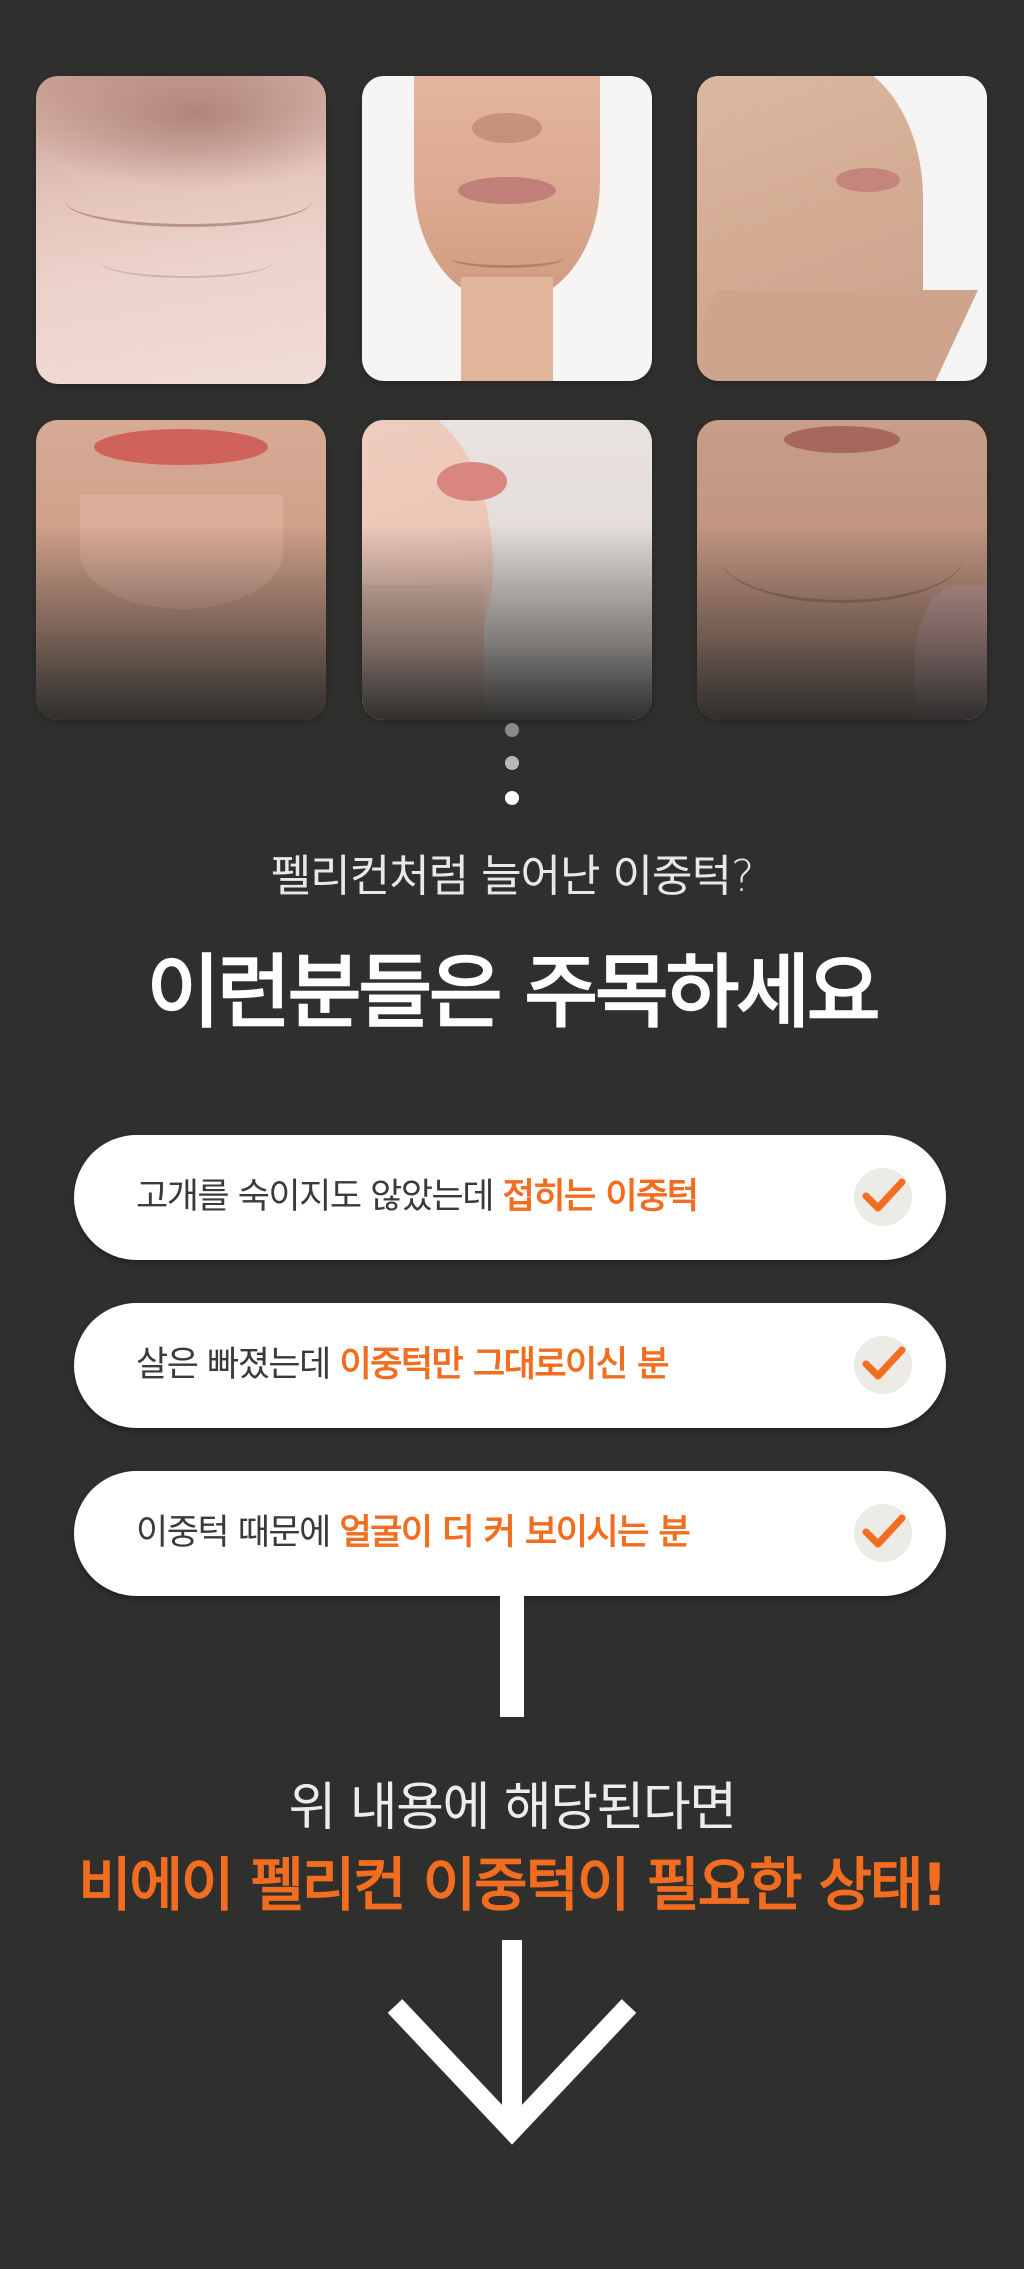  Describe the element at coordinates (842, 228) in the screenshot. I see `jawline-profile-photo` at that location.